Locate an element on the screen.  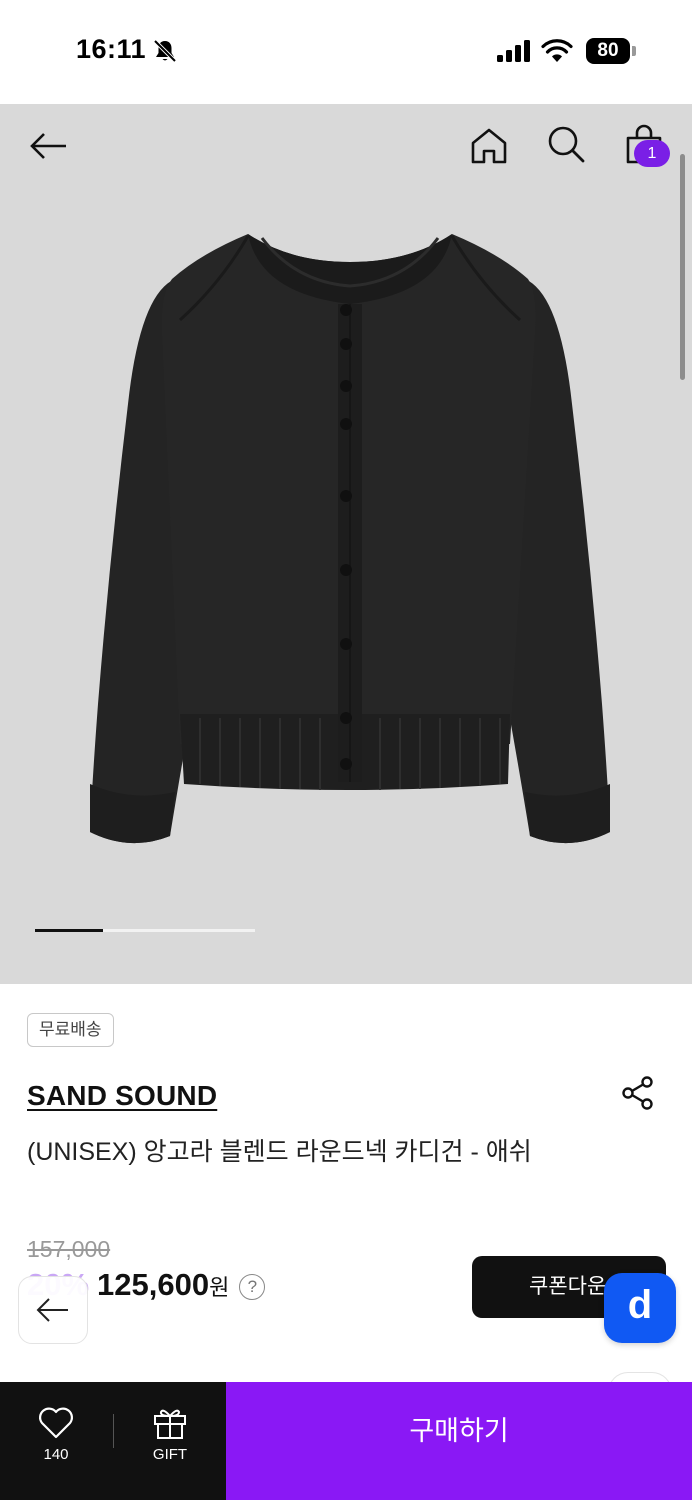
original-price: 157,000 is located at coordinates (69, 1249).